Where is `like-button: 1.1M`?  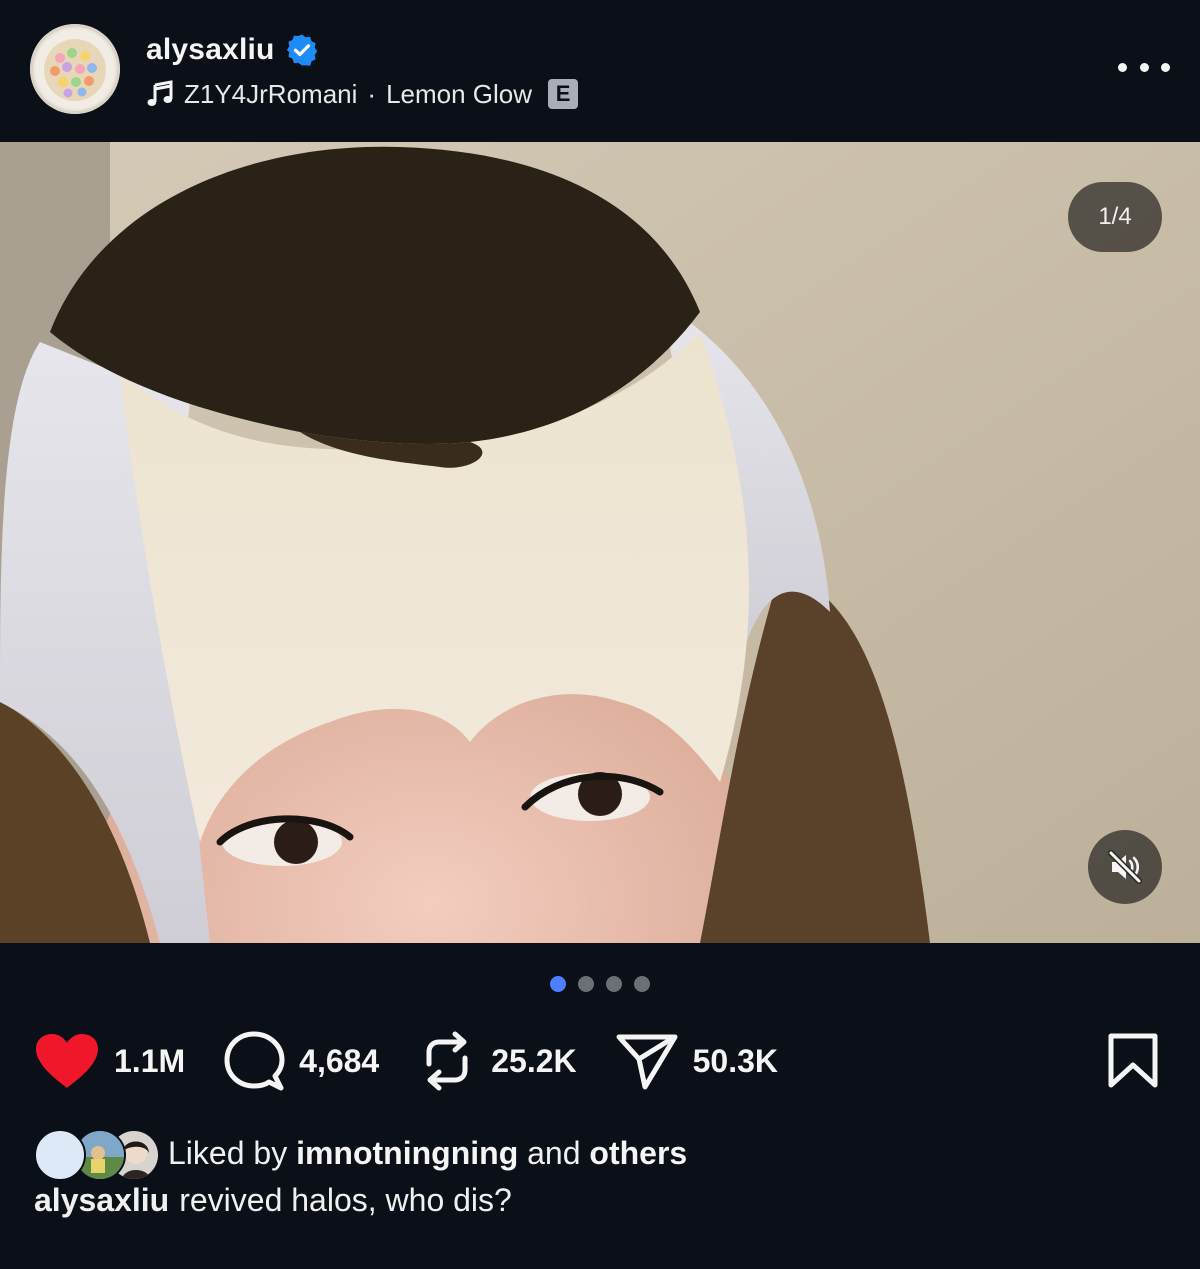 like-button: 1.1M is located at coordinates (109, 1061).